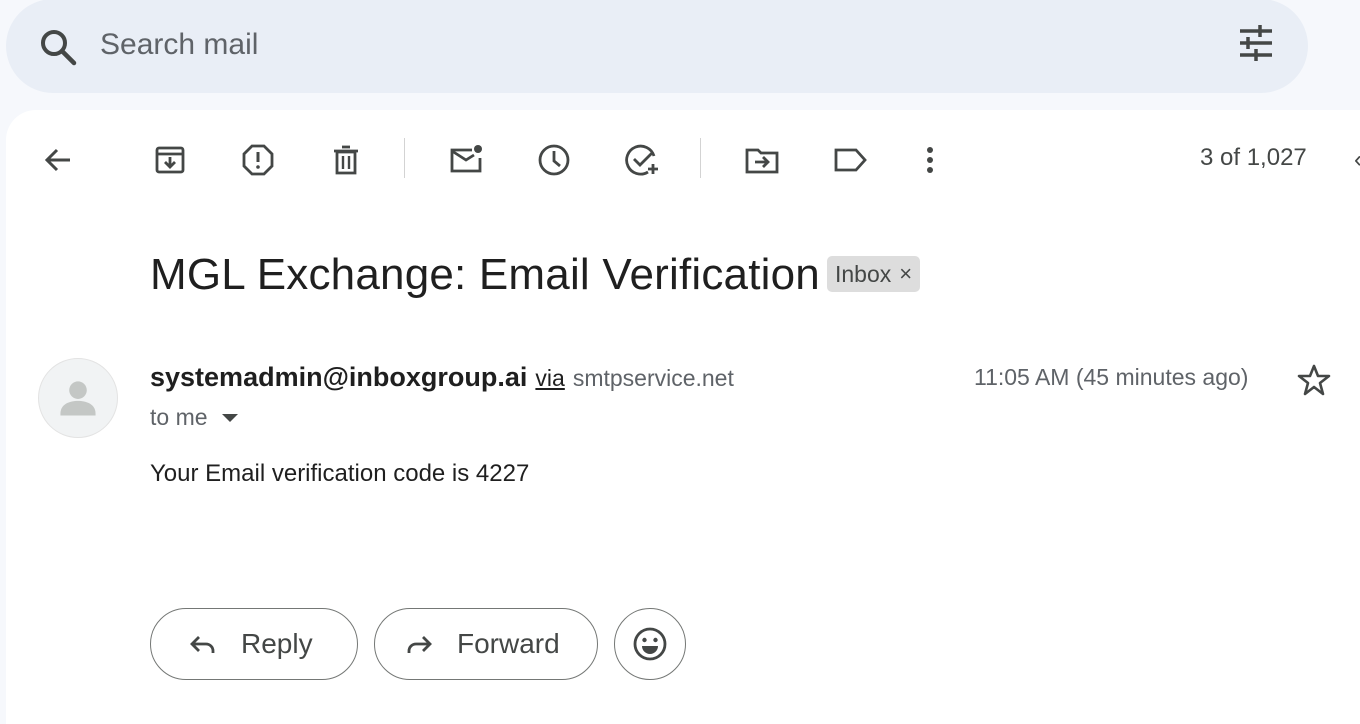 The height and width of the screenshot is (724, 1360). I want to click on remove-label-icon: ×, so click(905, 274).